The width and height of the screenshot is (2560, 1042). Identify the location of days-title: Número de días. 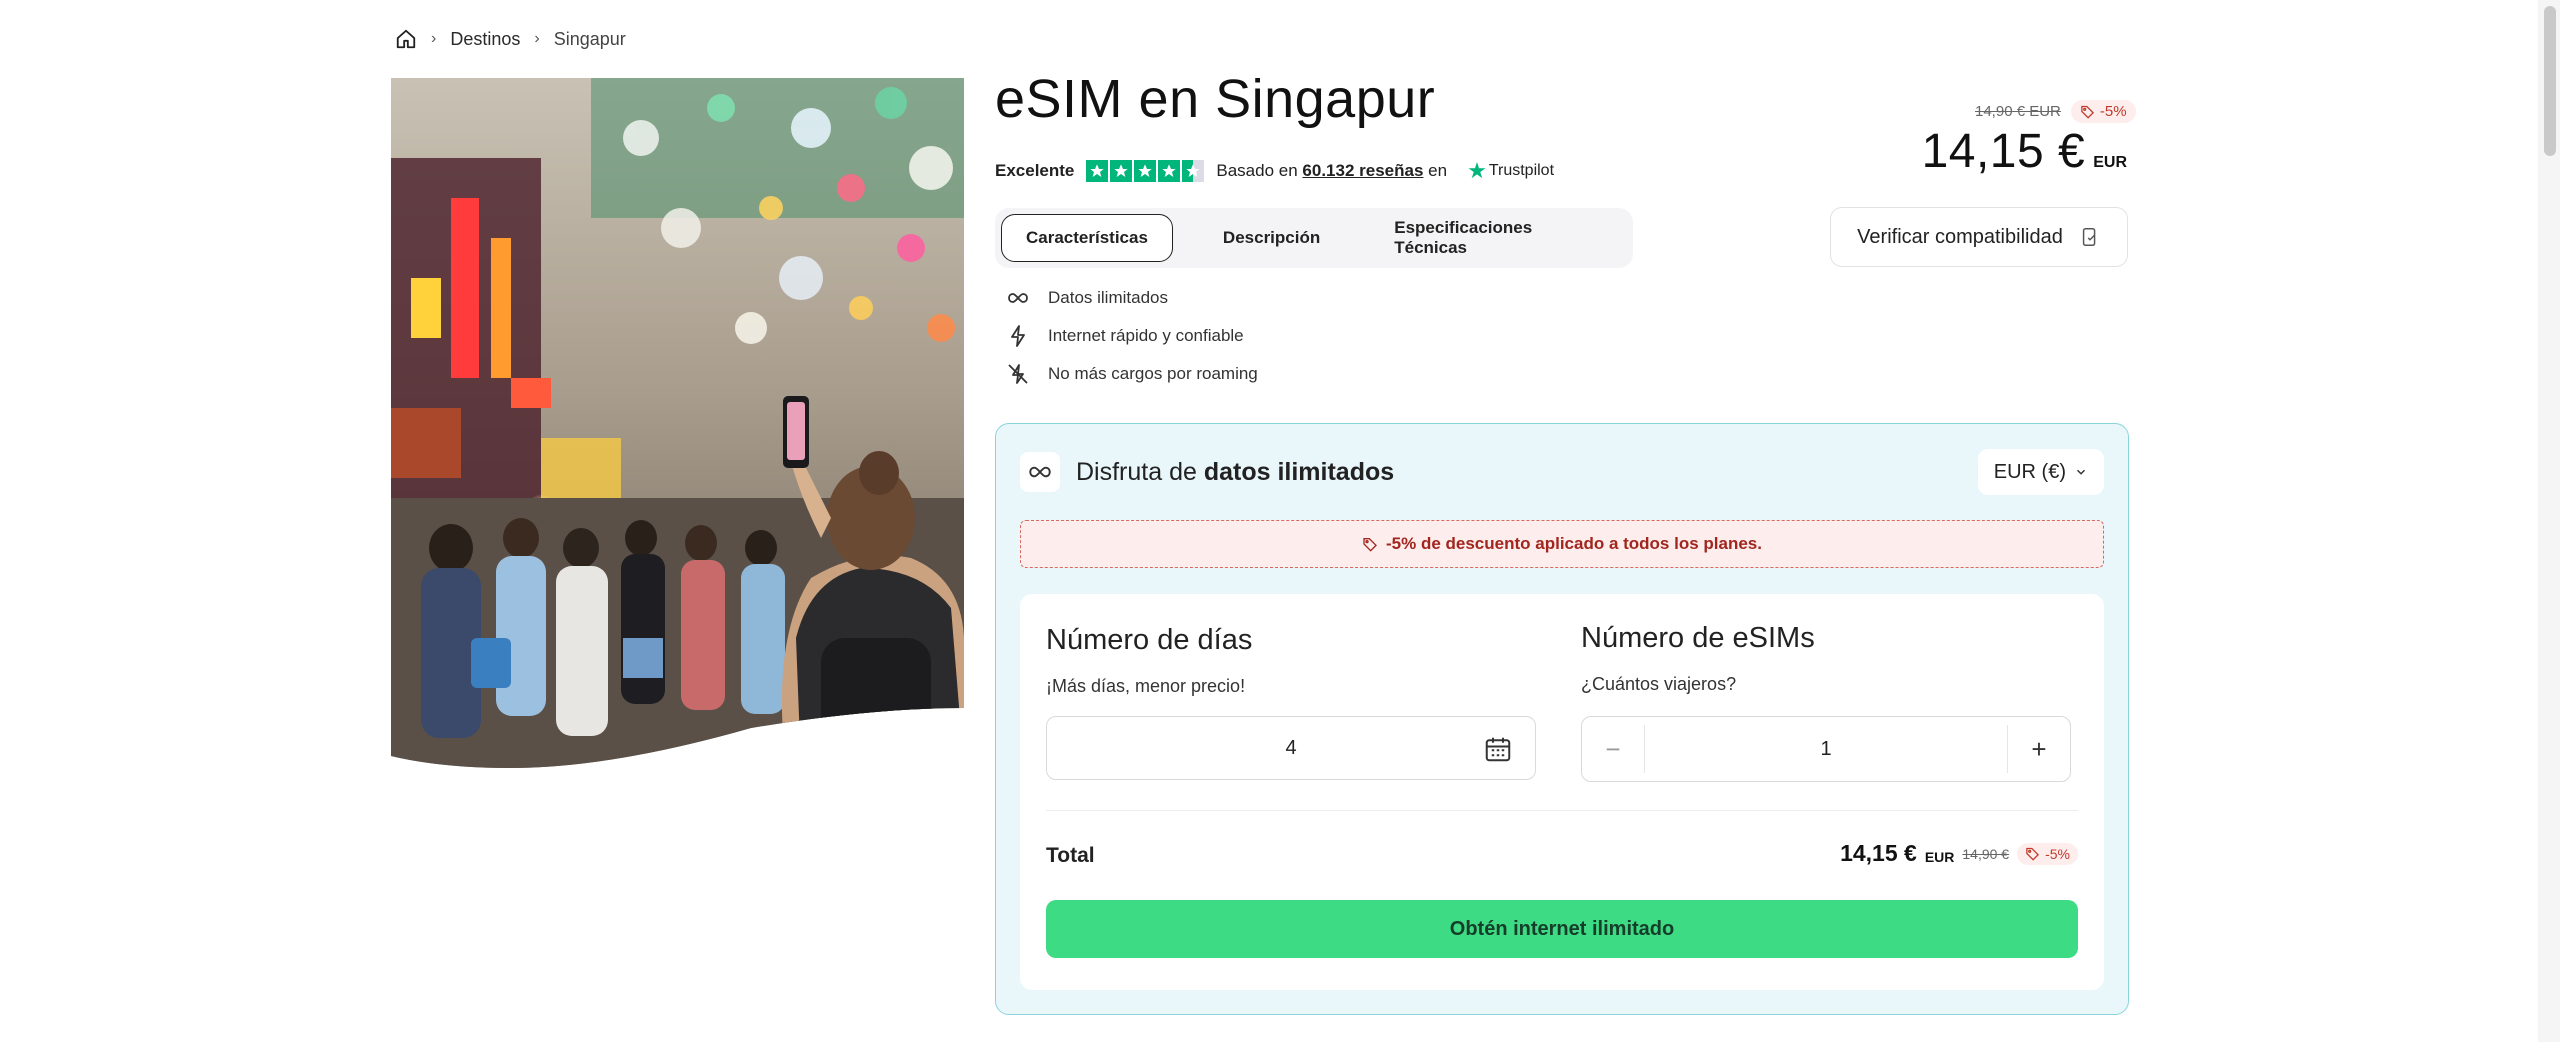
(1149, 640).